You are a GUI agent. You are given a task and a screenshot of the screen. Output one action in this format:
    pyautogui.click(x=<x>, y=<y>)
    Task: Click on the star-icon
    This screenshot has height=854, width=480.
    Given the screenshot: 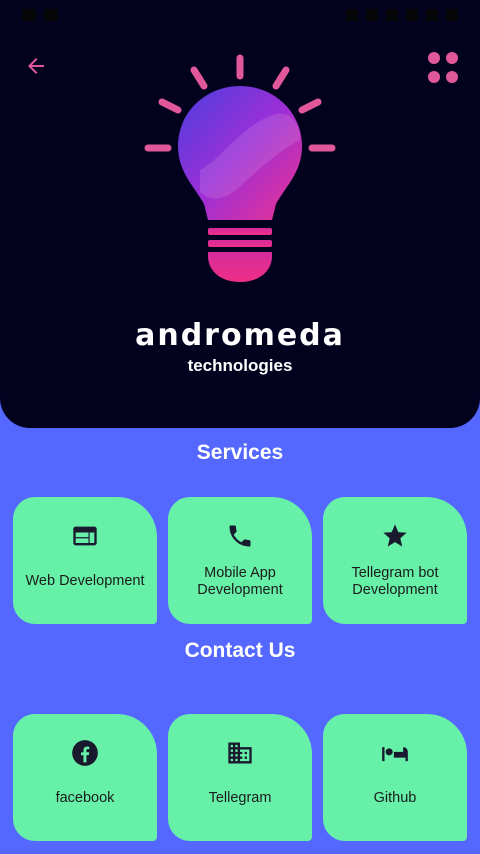 What is the action you would take?
    pyautogui.click(x=395, y=535)
    